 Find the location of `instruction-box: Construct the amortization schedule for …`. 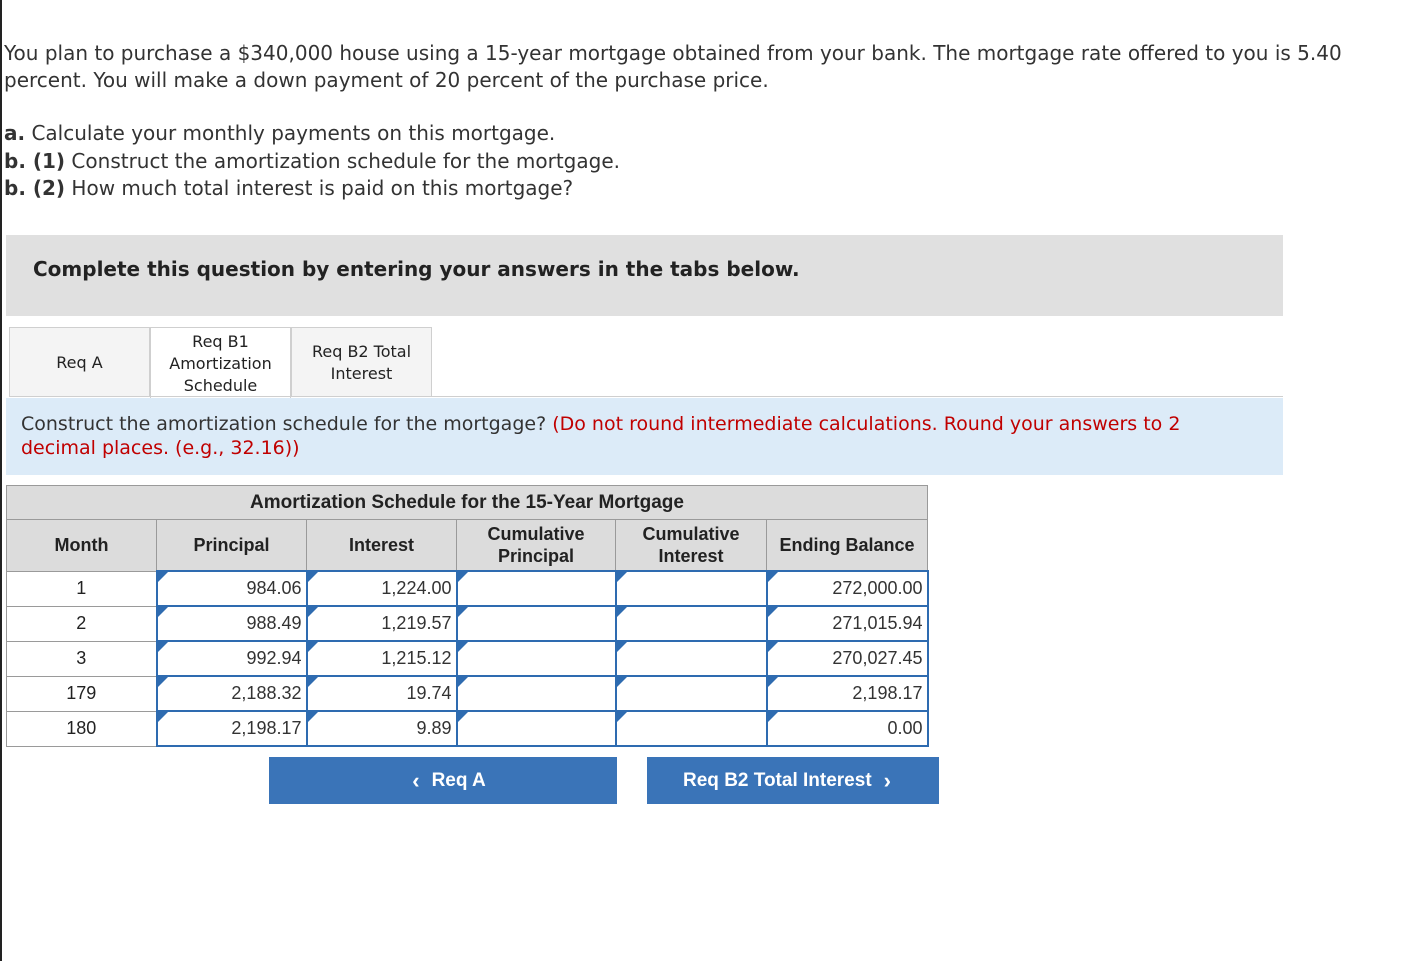

instruction-box: Construct the amortization schedule for … is located at coordinates (644, 436).